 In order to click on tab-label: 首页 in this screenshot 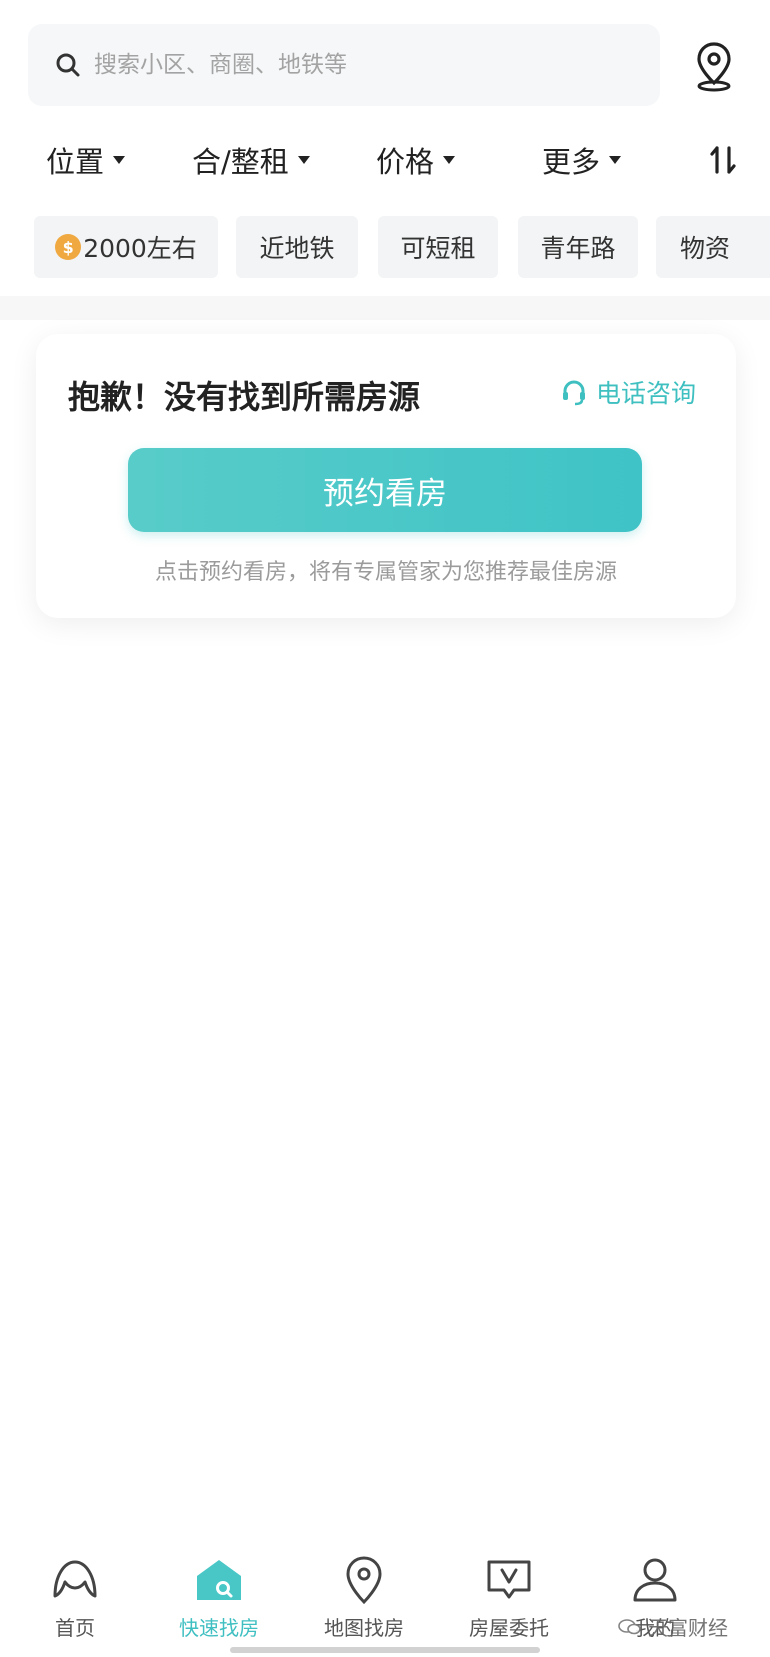, I will do `click(75, 1628)`.